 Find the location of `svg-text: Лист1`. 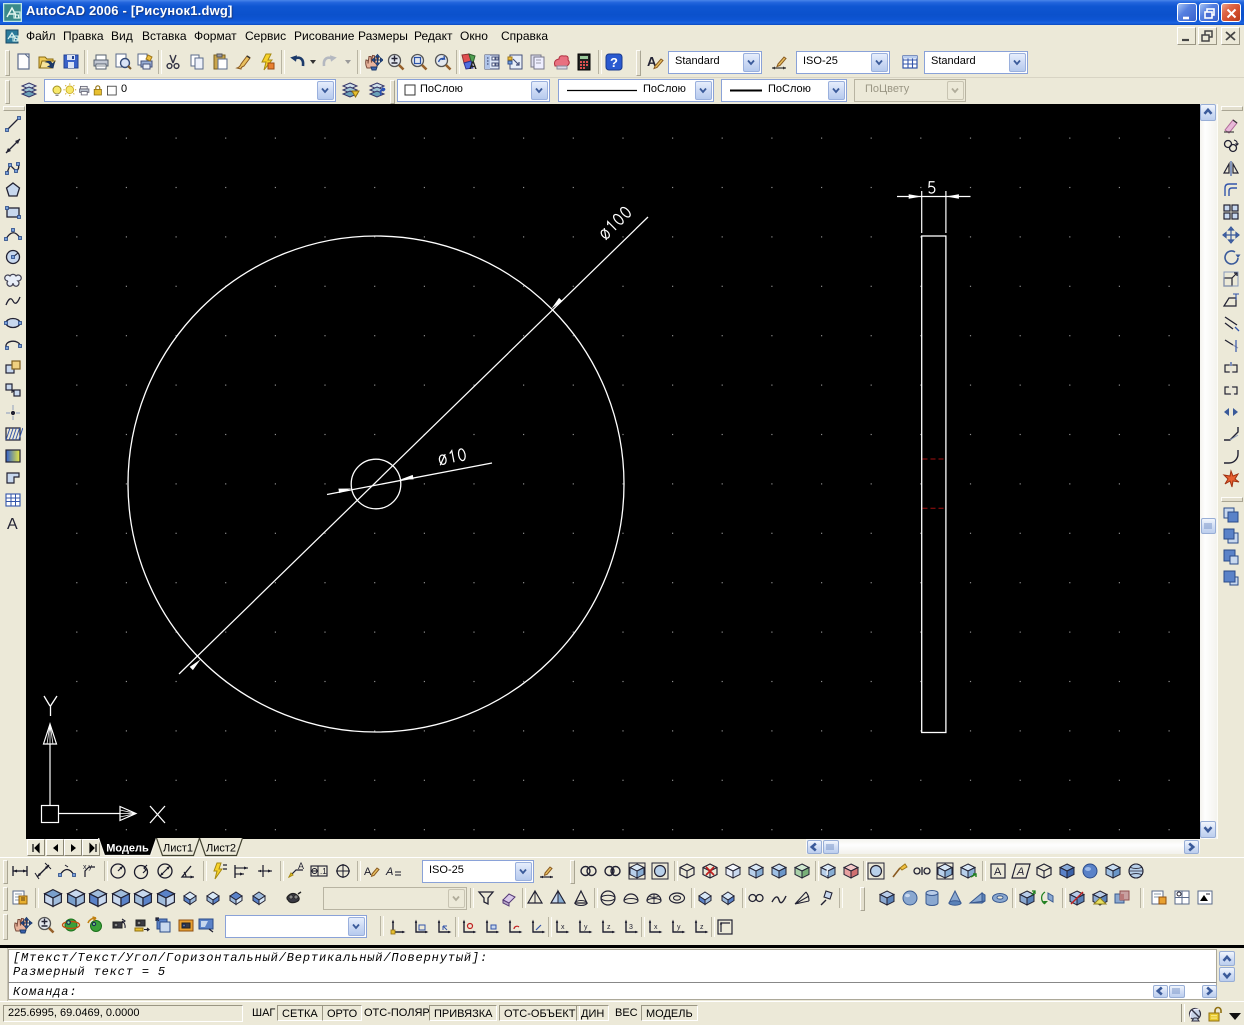

svg-text: Лист1 is located at coordinates (178, 849).